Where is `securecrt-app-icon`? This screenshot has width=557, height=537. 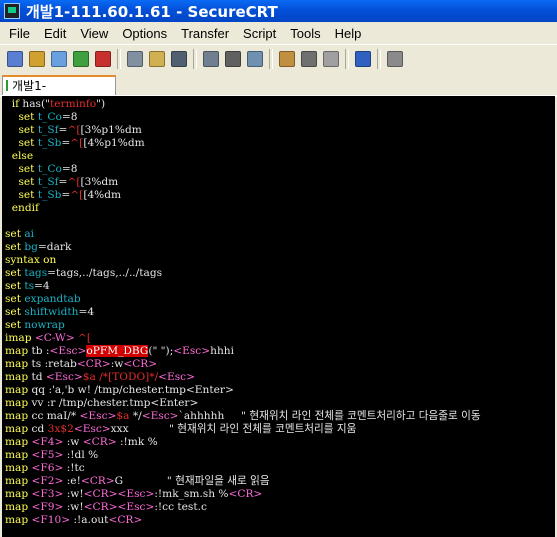 securecrt-app-icon is located at coordinates (12, 11).